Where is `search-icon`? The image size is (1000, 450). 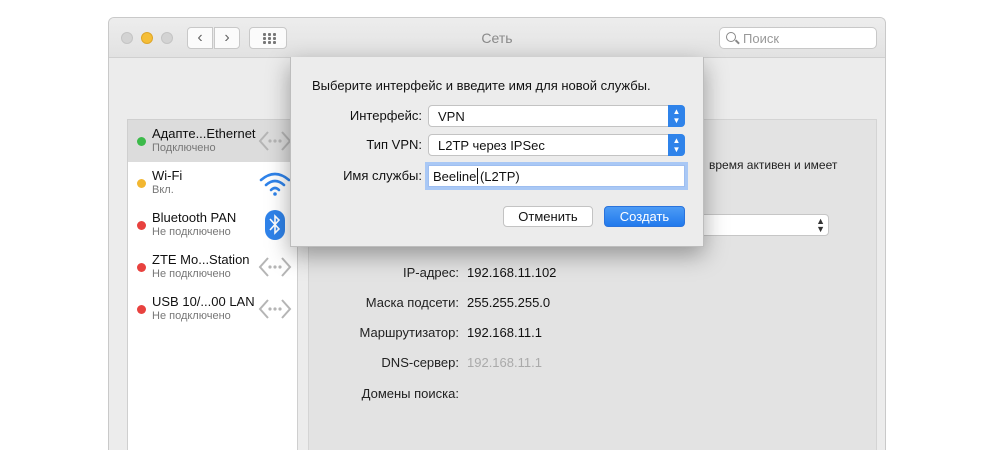 search-icon is located at coordinates (731, 37).